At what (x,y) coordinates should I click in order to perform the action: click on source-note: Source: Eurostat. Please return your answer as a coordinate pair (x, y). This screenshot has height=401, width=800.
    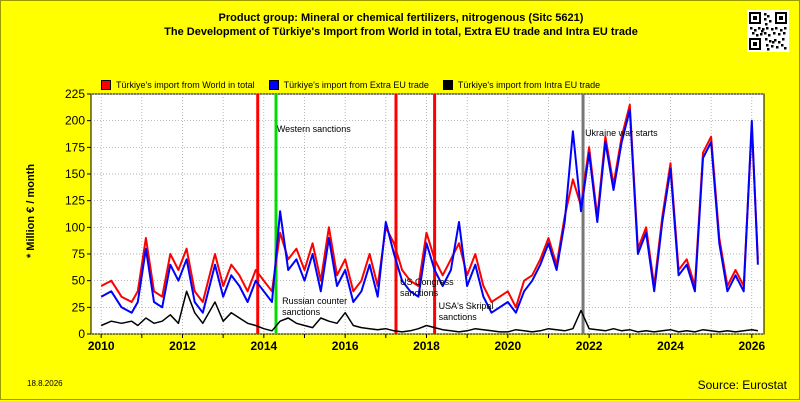
    Looking at the image, I should click on (742, 385).